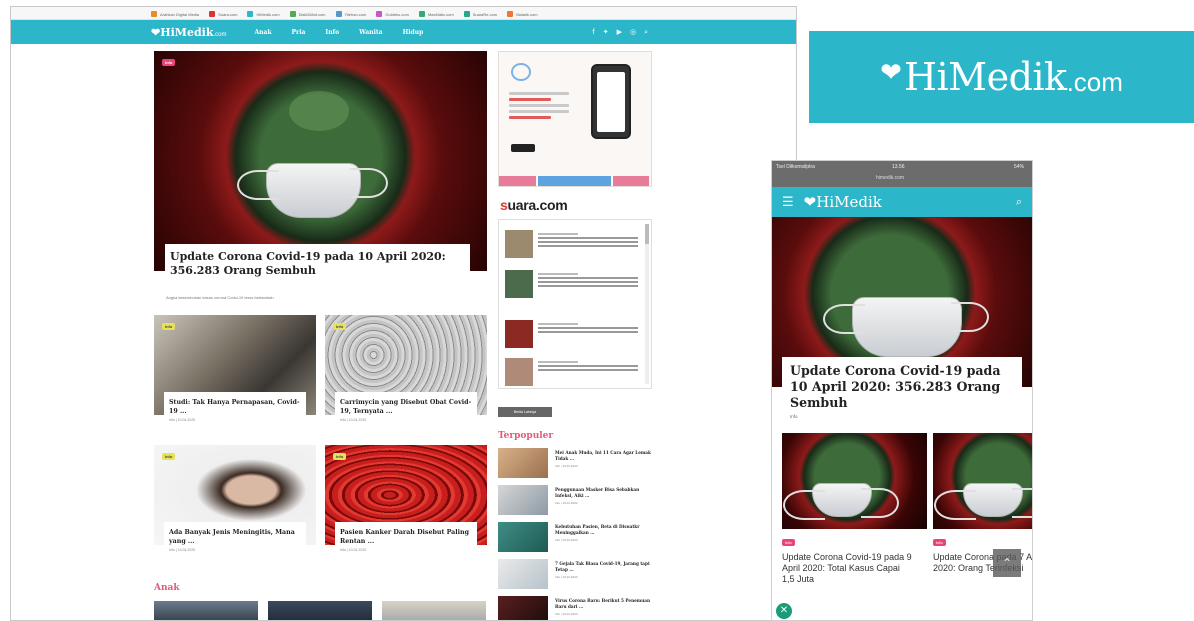  What do you see at coordinates (355, 14) in the screenshot?
I see `bookmark-label: Yilehan.com` at bounding box center [355, 14].